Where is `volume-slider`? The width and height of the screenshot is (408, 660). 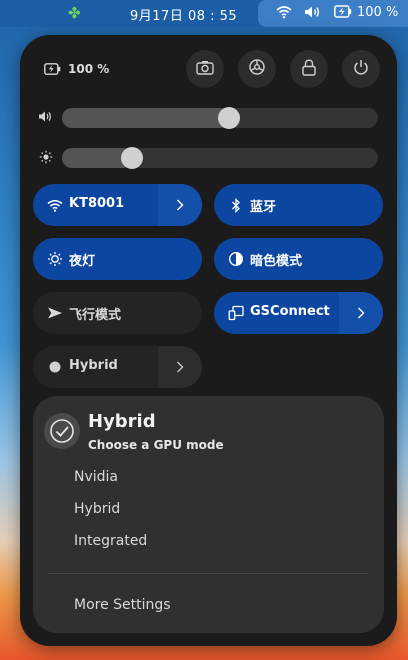
volume-slider is located at coordinates (220, 118).